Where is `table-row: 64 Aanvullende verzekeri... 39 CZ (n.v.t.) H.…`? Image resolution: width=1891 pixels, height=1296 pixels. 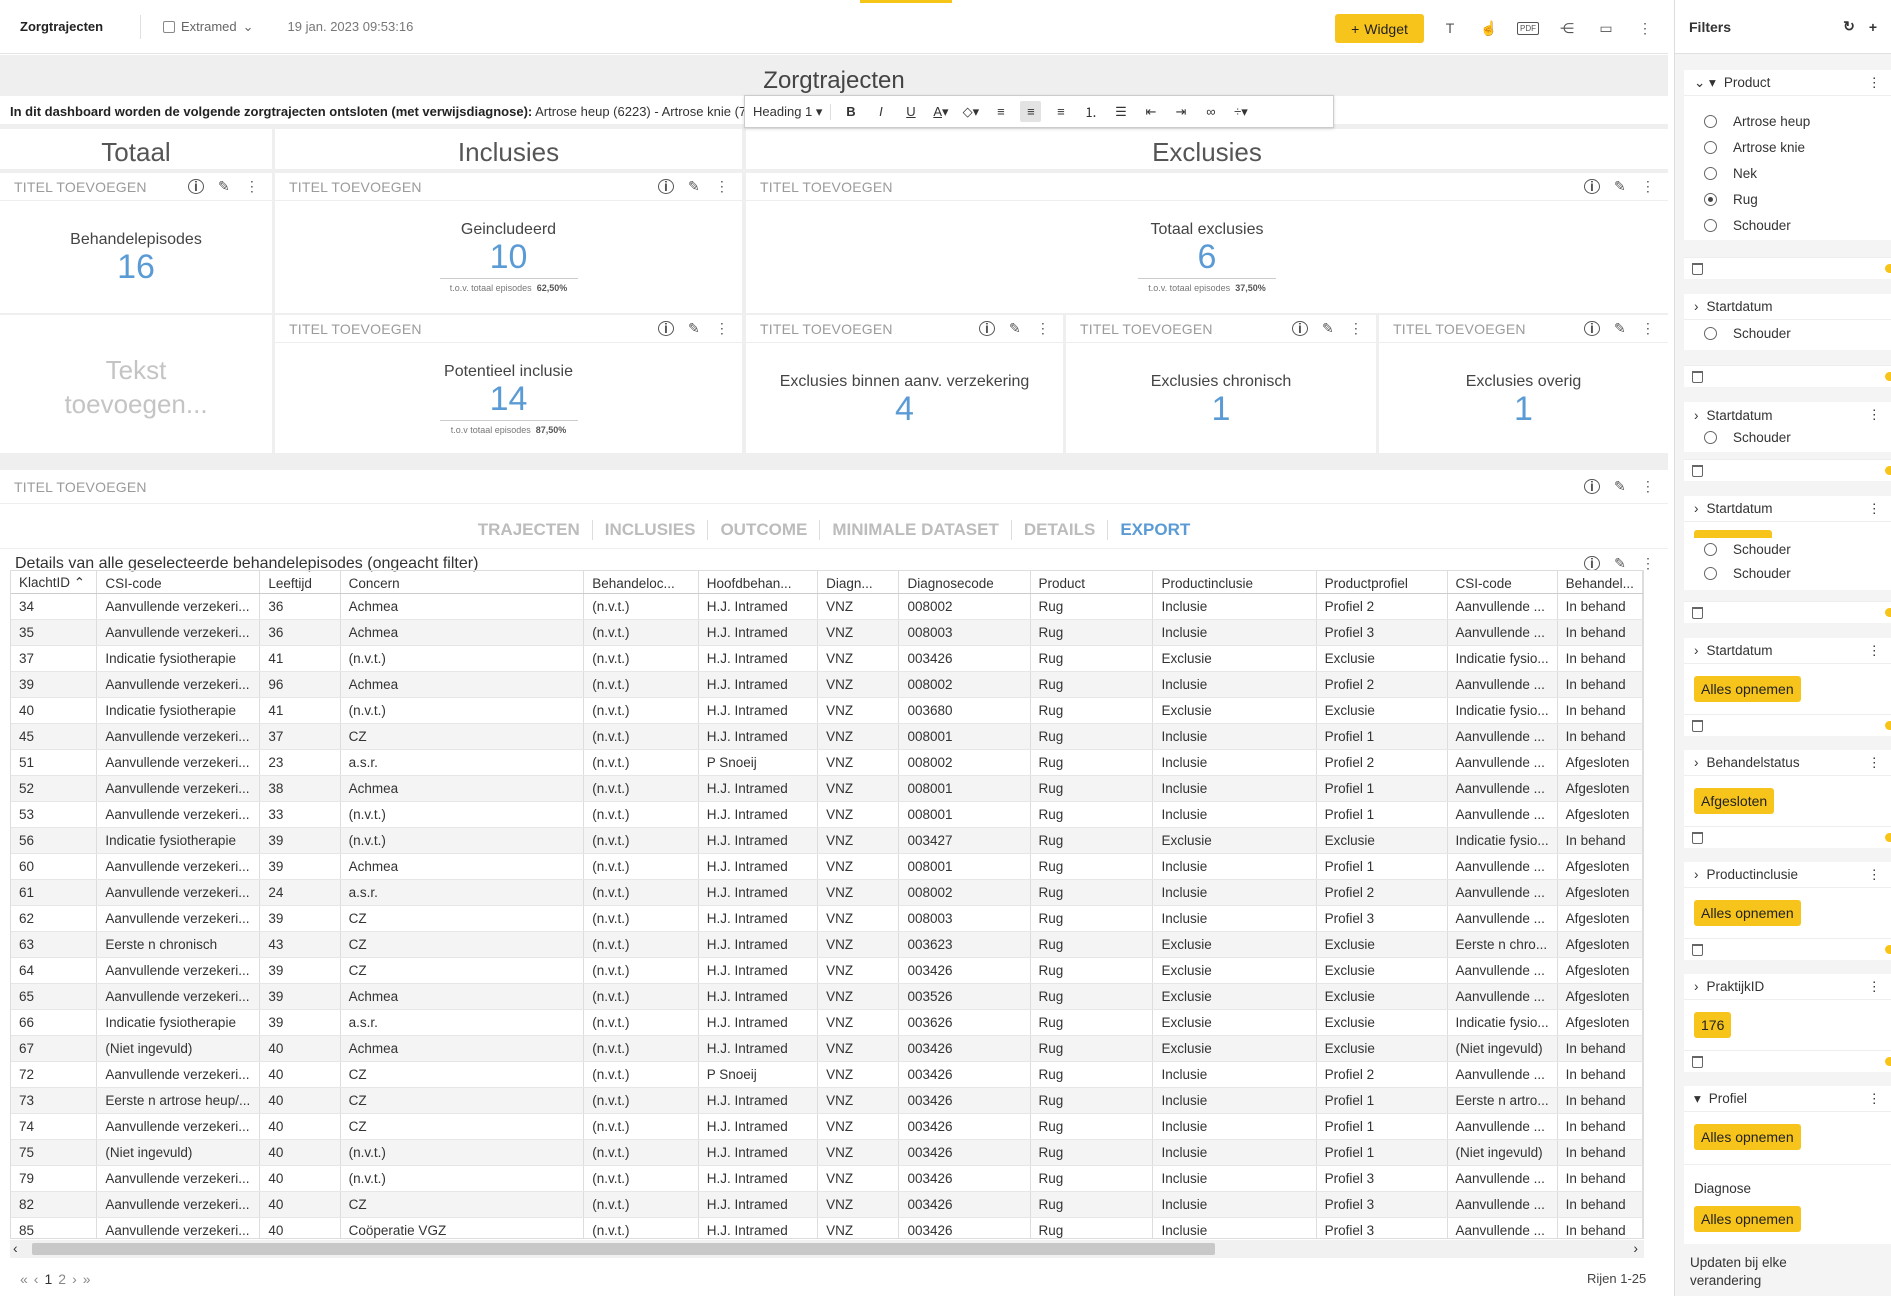 table-row: 64 Aanvullende verzekeri... 39 CZ (n.v.t.) H.… is located at coordinates (827, 970).